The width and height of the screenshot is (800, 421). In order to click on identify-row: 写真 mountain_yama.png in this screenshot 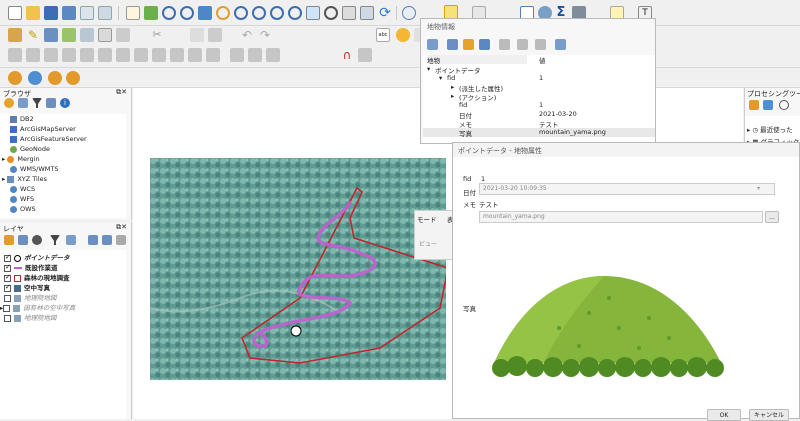, I will do `click(539, 133)`.